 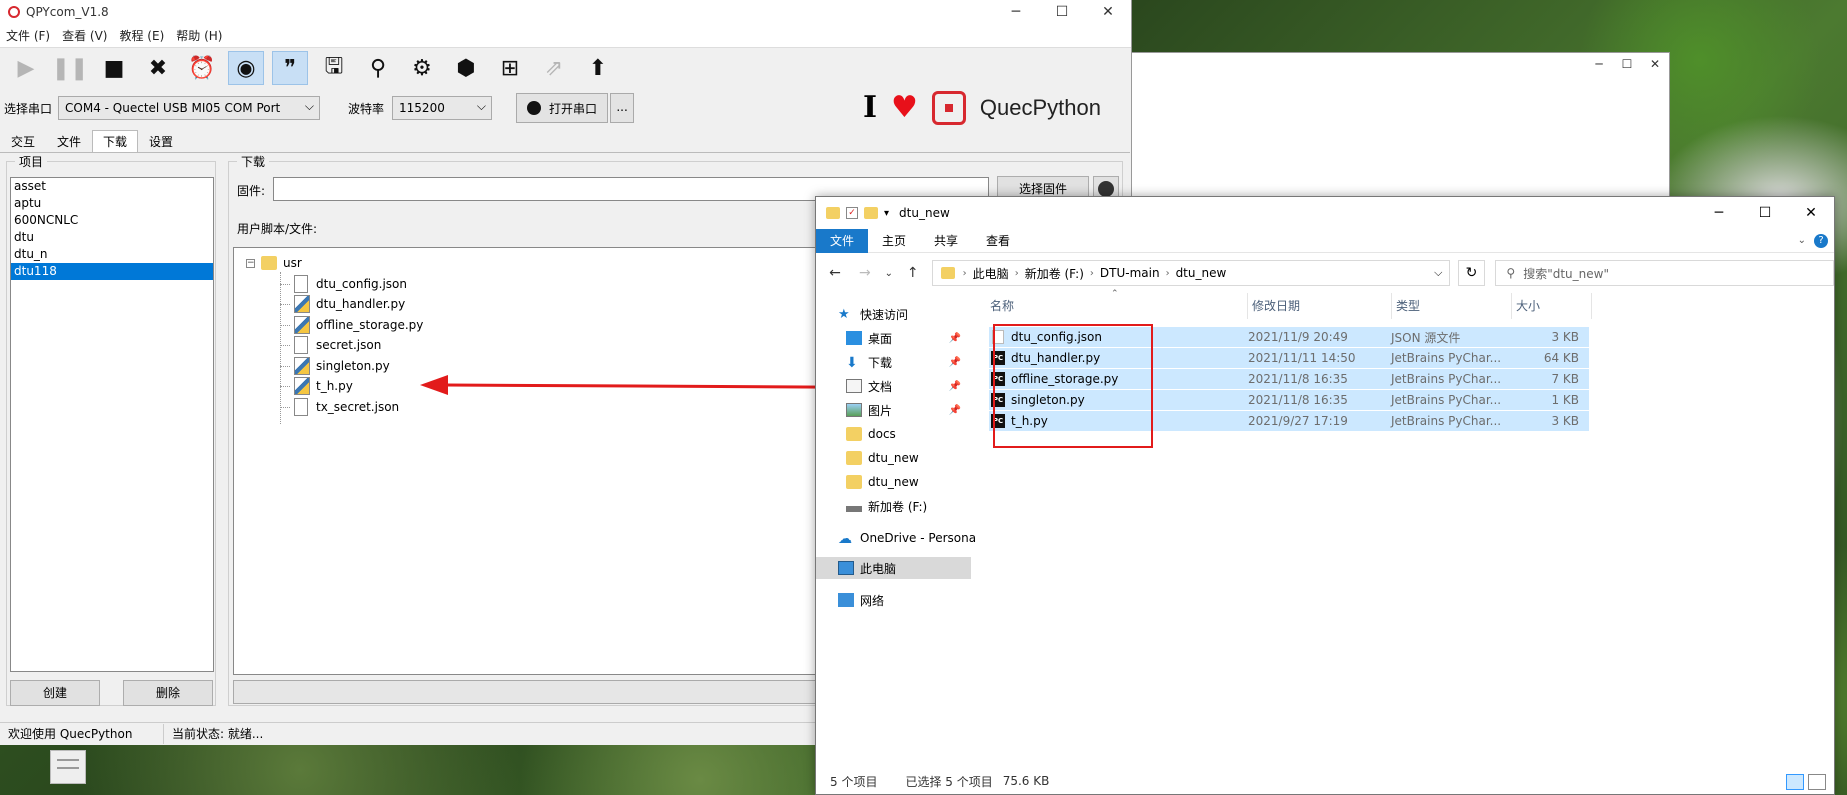 What do you see at coordinates (1452, 306) in the screenshot?
I see `column-type: 类型` at bounding box center [1452, 306].